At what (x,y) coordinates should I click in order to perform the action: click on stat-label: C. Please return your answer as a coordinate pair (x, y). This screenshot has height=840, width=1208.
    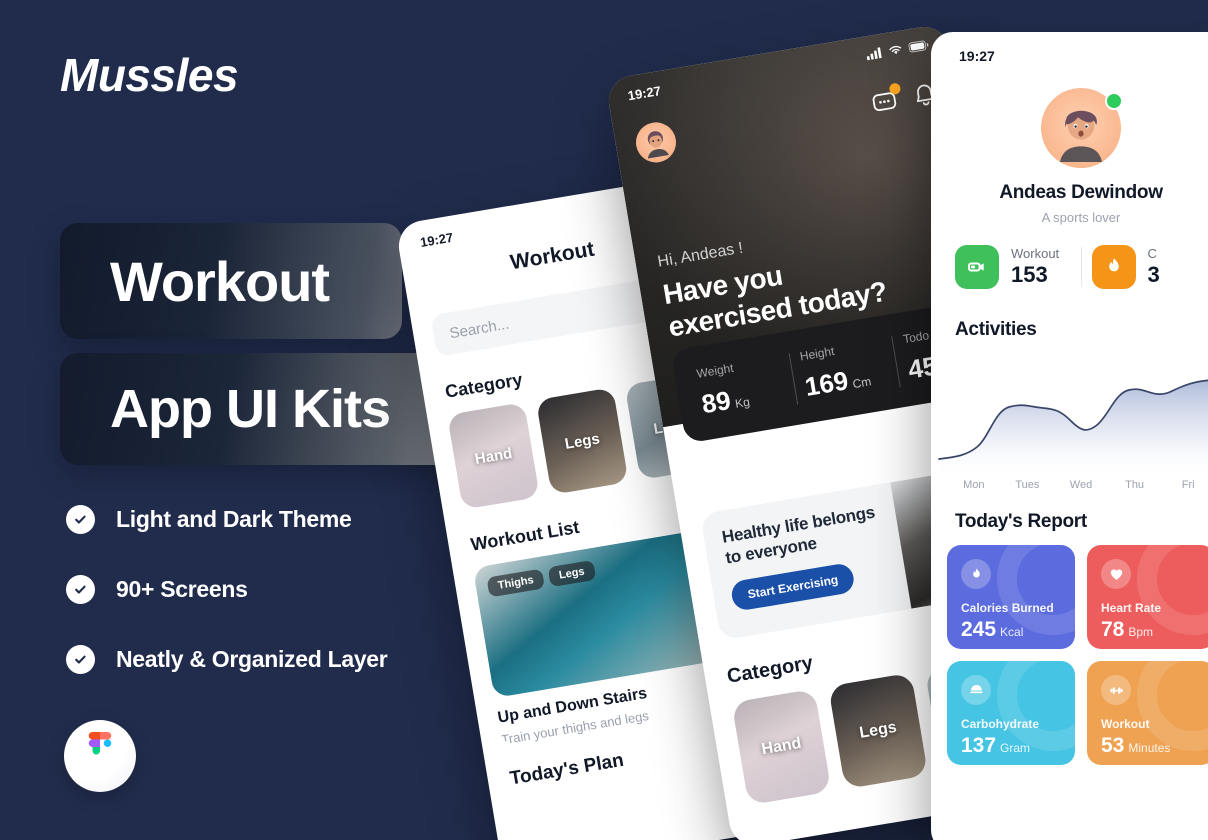
    Looking at the image, I should click on (1152, 253).